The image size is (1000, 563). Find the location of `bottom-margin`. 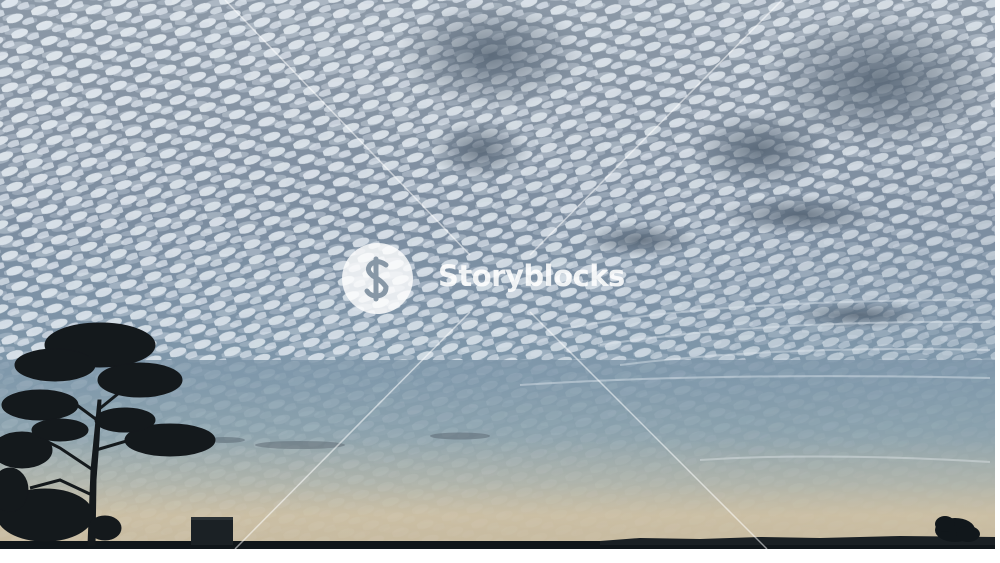

bottom-margin is located at coordinates (500, 556).